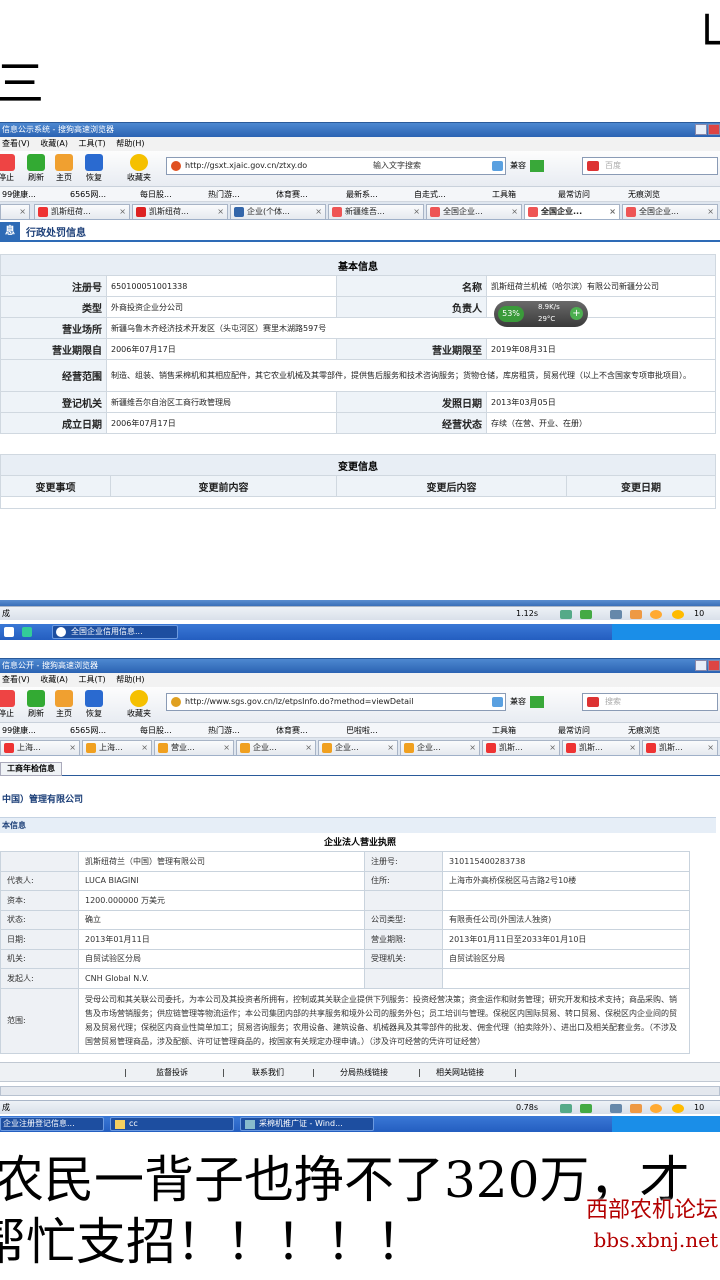  I want to click on home-button: 主页, so click(64, 168).